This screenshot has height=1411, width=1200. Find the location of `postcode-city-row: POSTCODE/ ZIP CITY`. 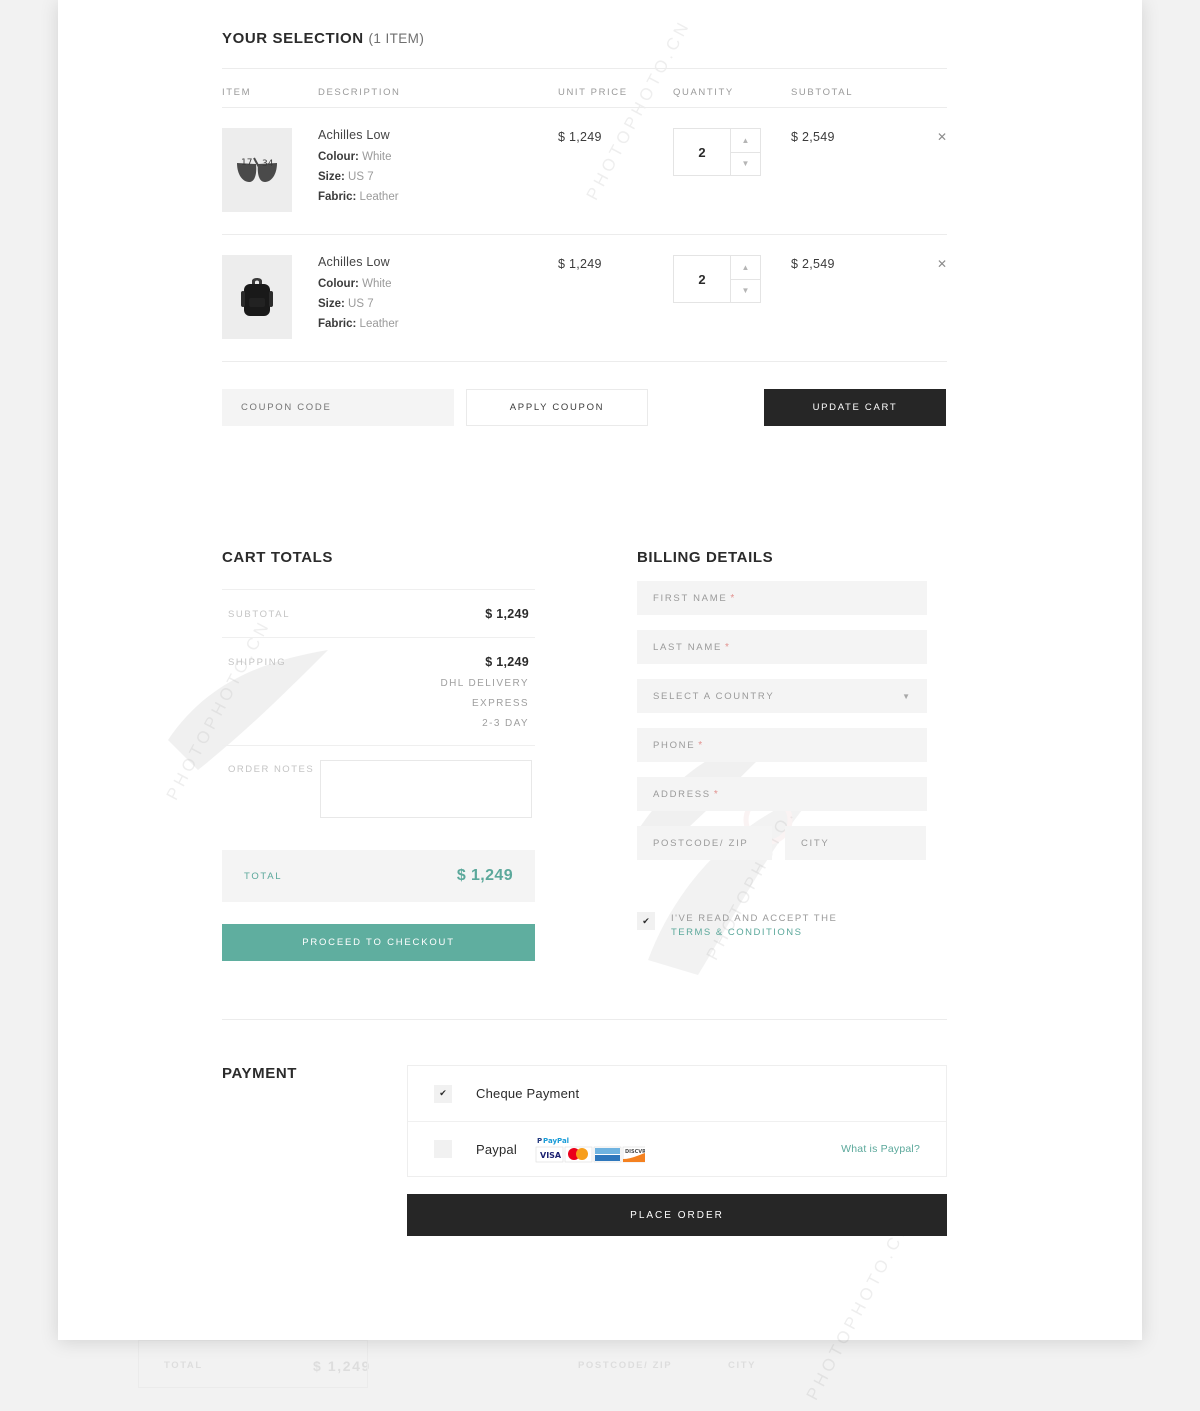

postcode-city-row: POSTCODE/ ZIP CITY is located at coordinates (782, 835).